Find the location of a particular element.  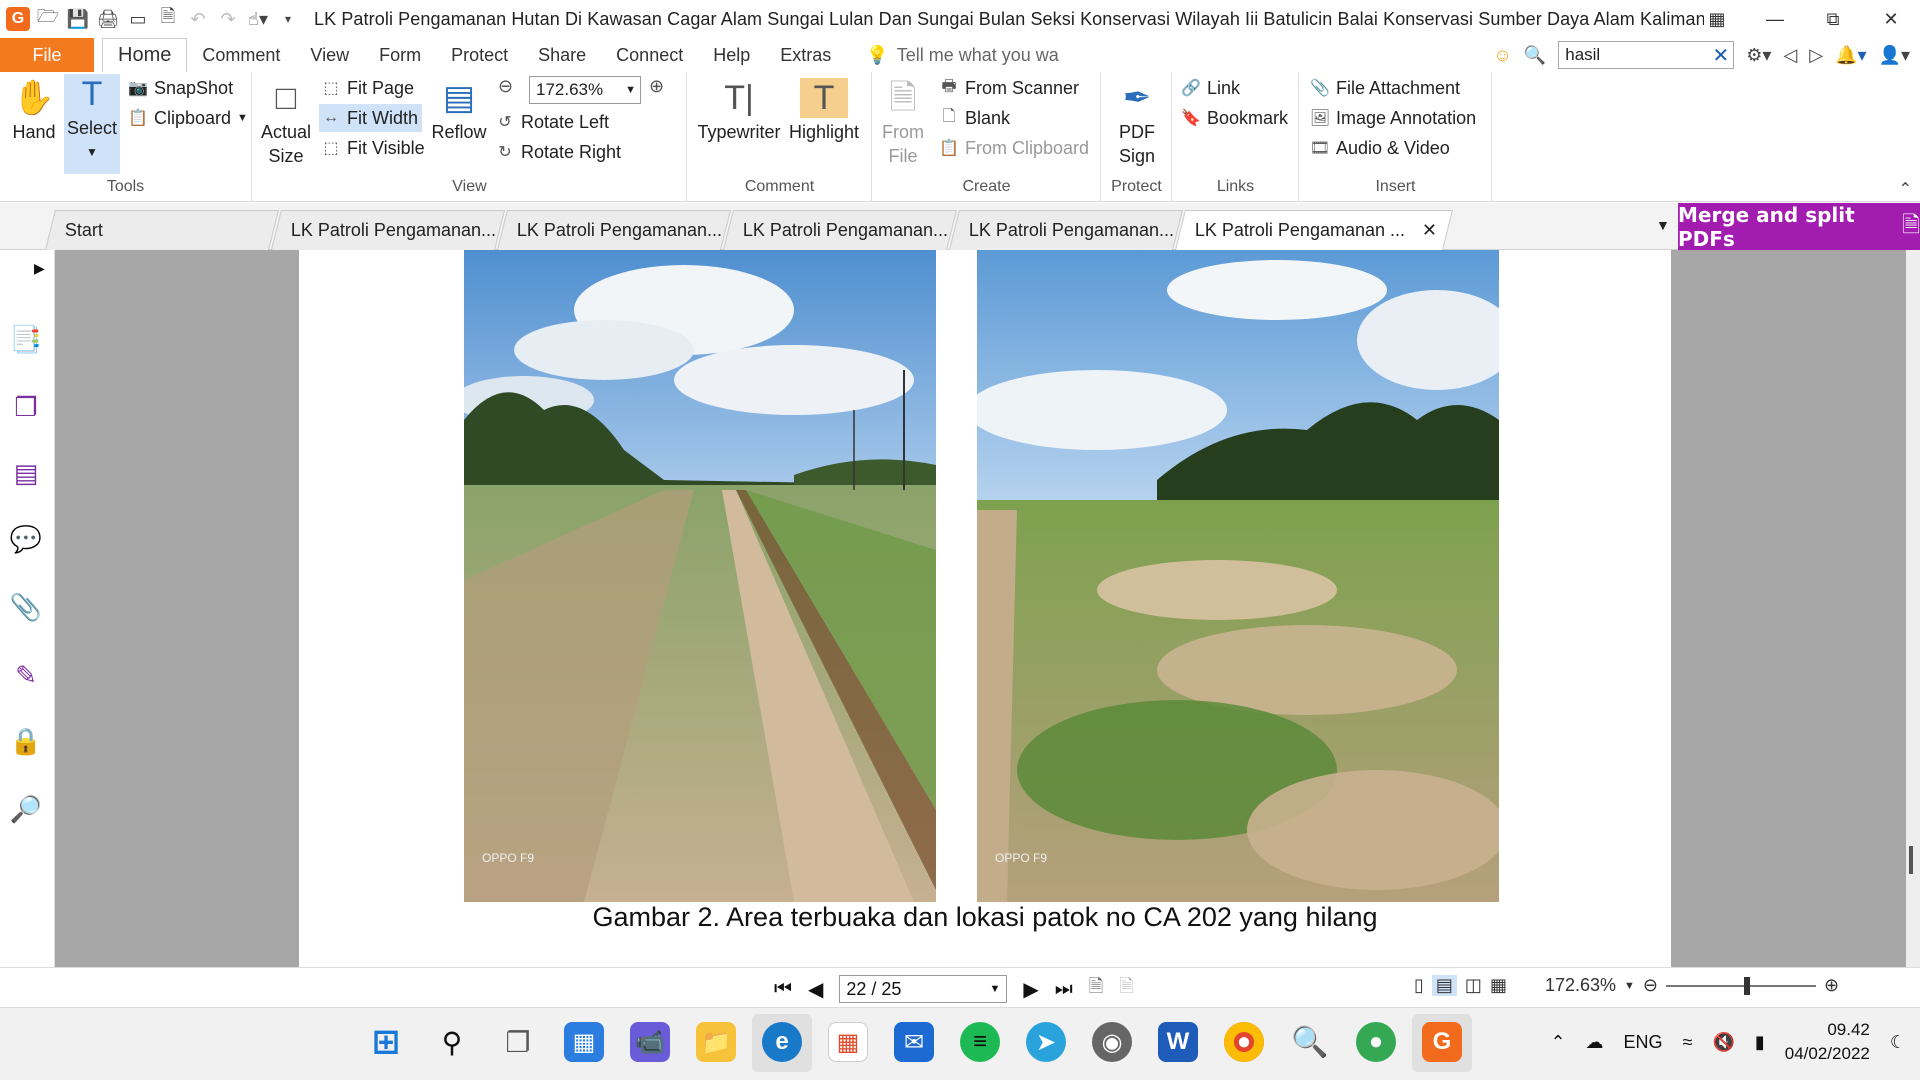

window-icon: ▭ is located at coordinates (138, 19).